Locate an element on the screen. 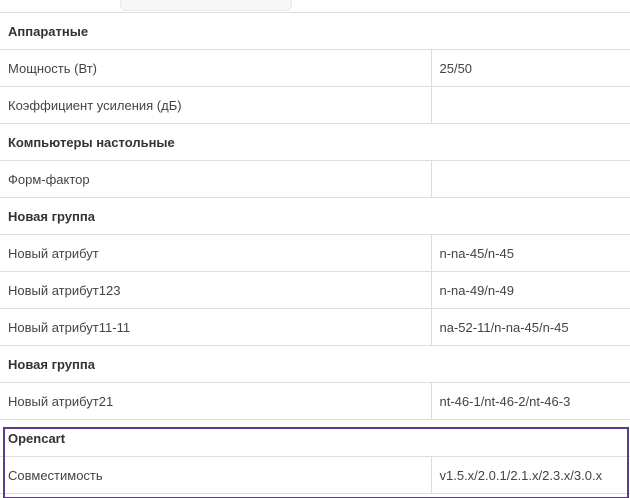 This screenshot has height=498, width=630. tab-fragment is located at coordinates (206, 5).